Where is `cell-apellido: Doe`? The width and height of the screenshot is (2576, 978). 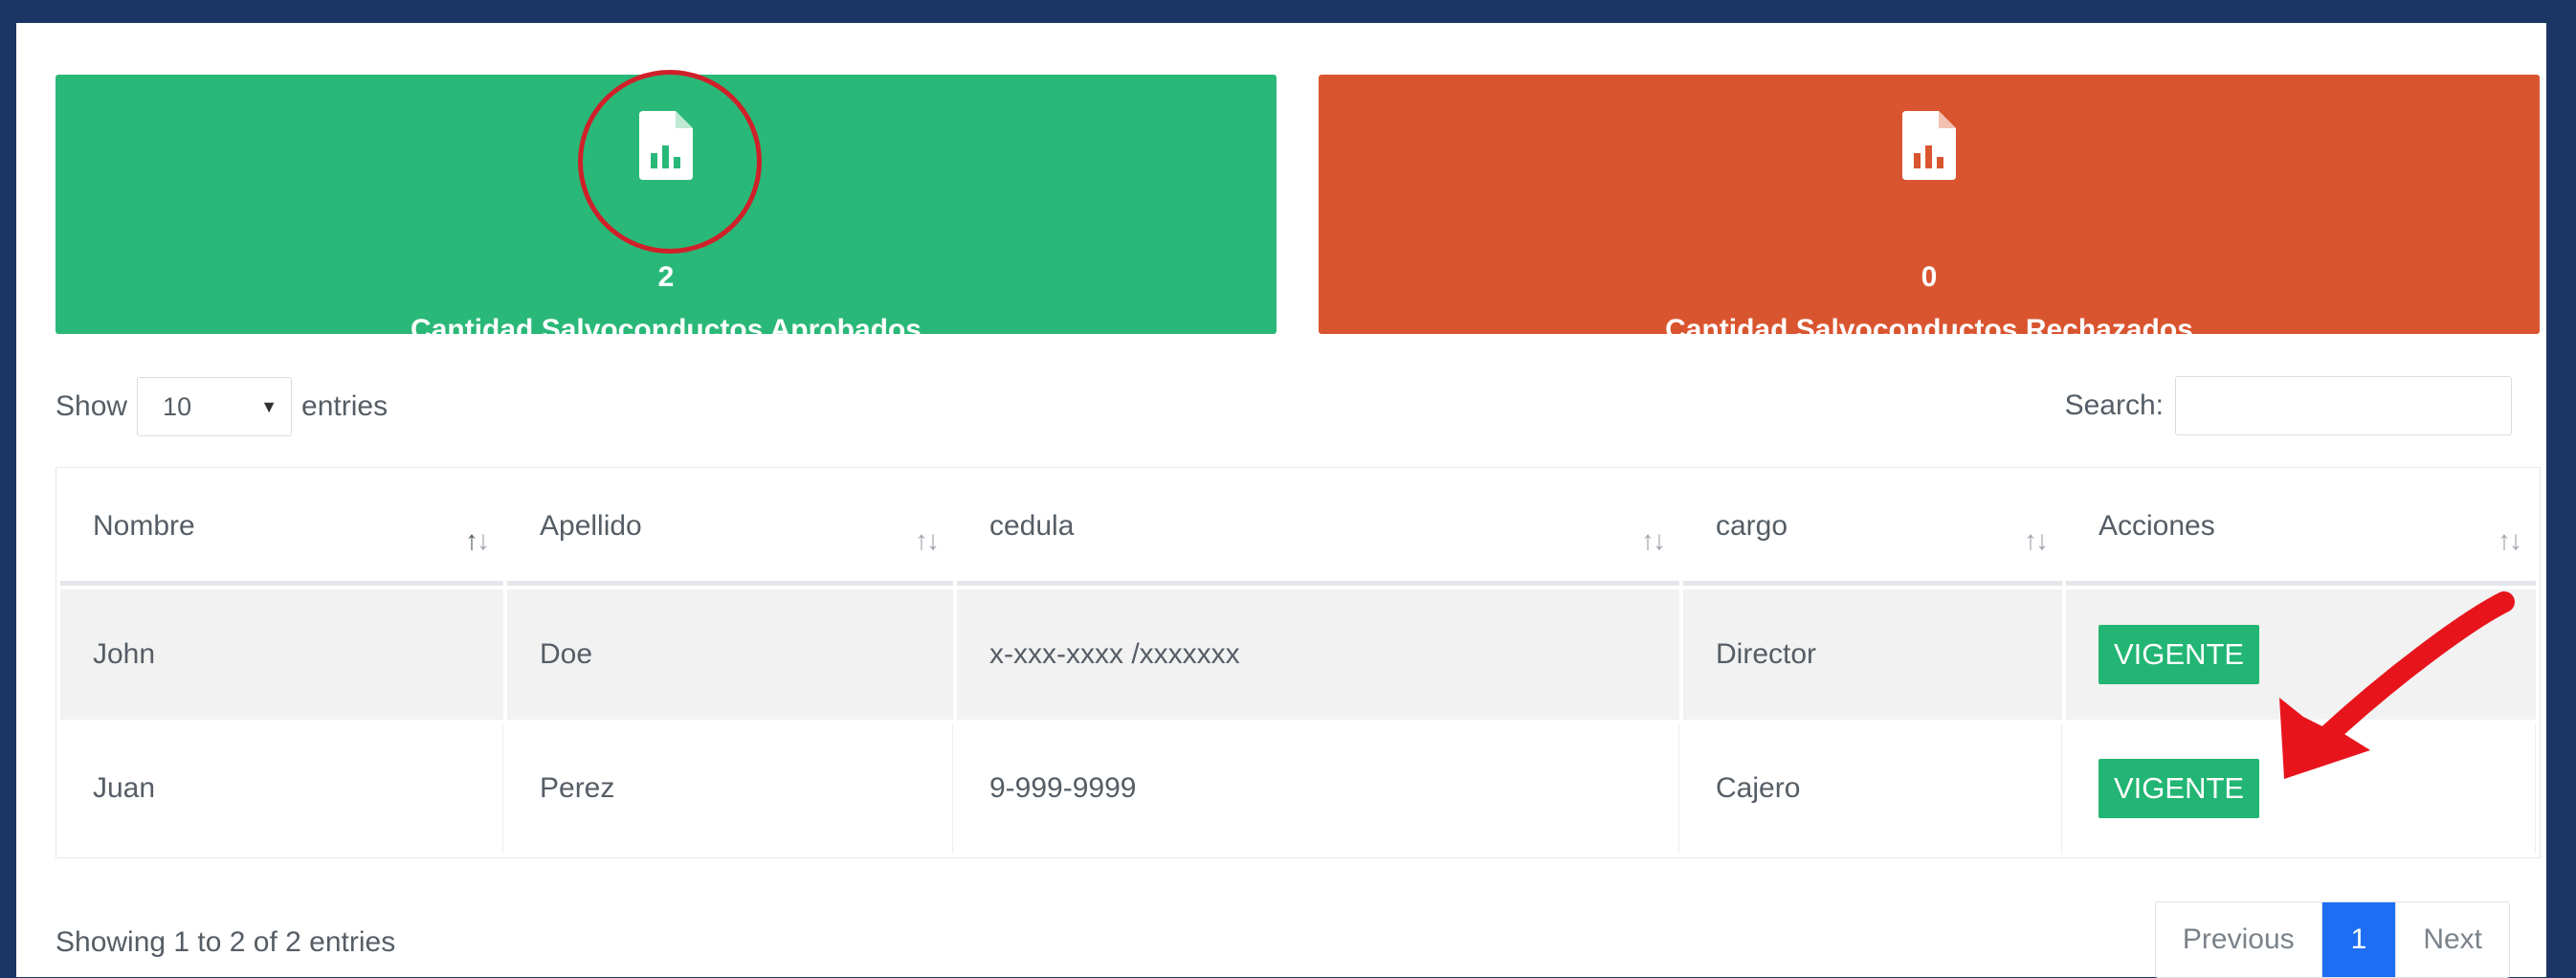 cell-apellido: Doe is located at coordinates (730, 655).